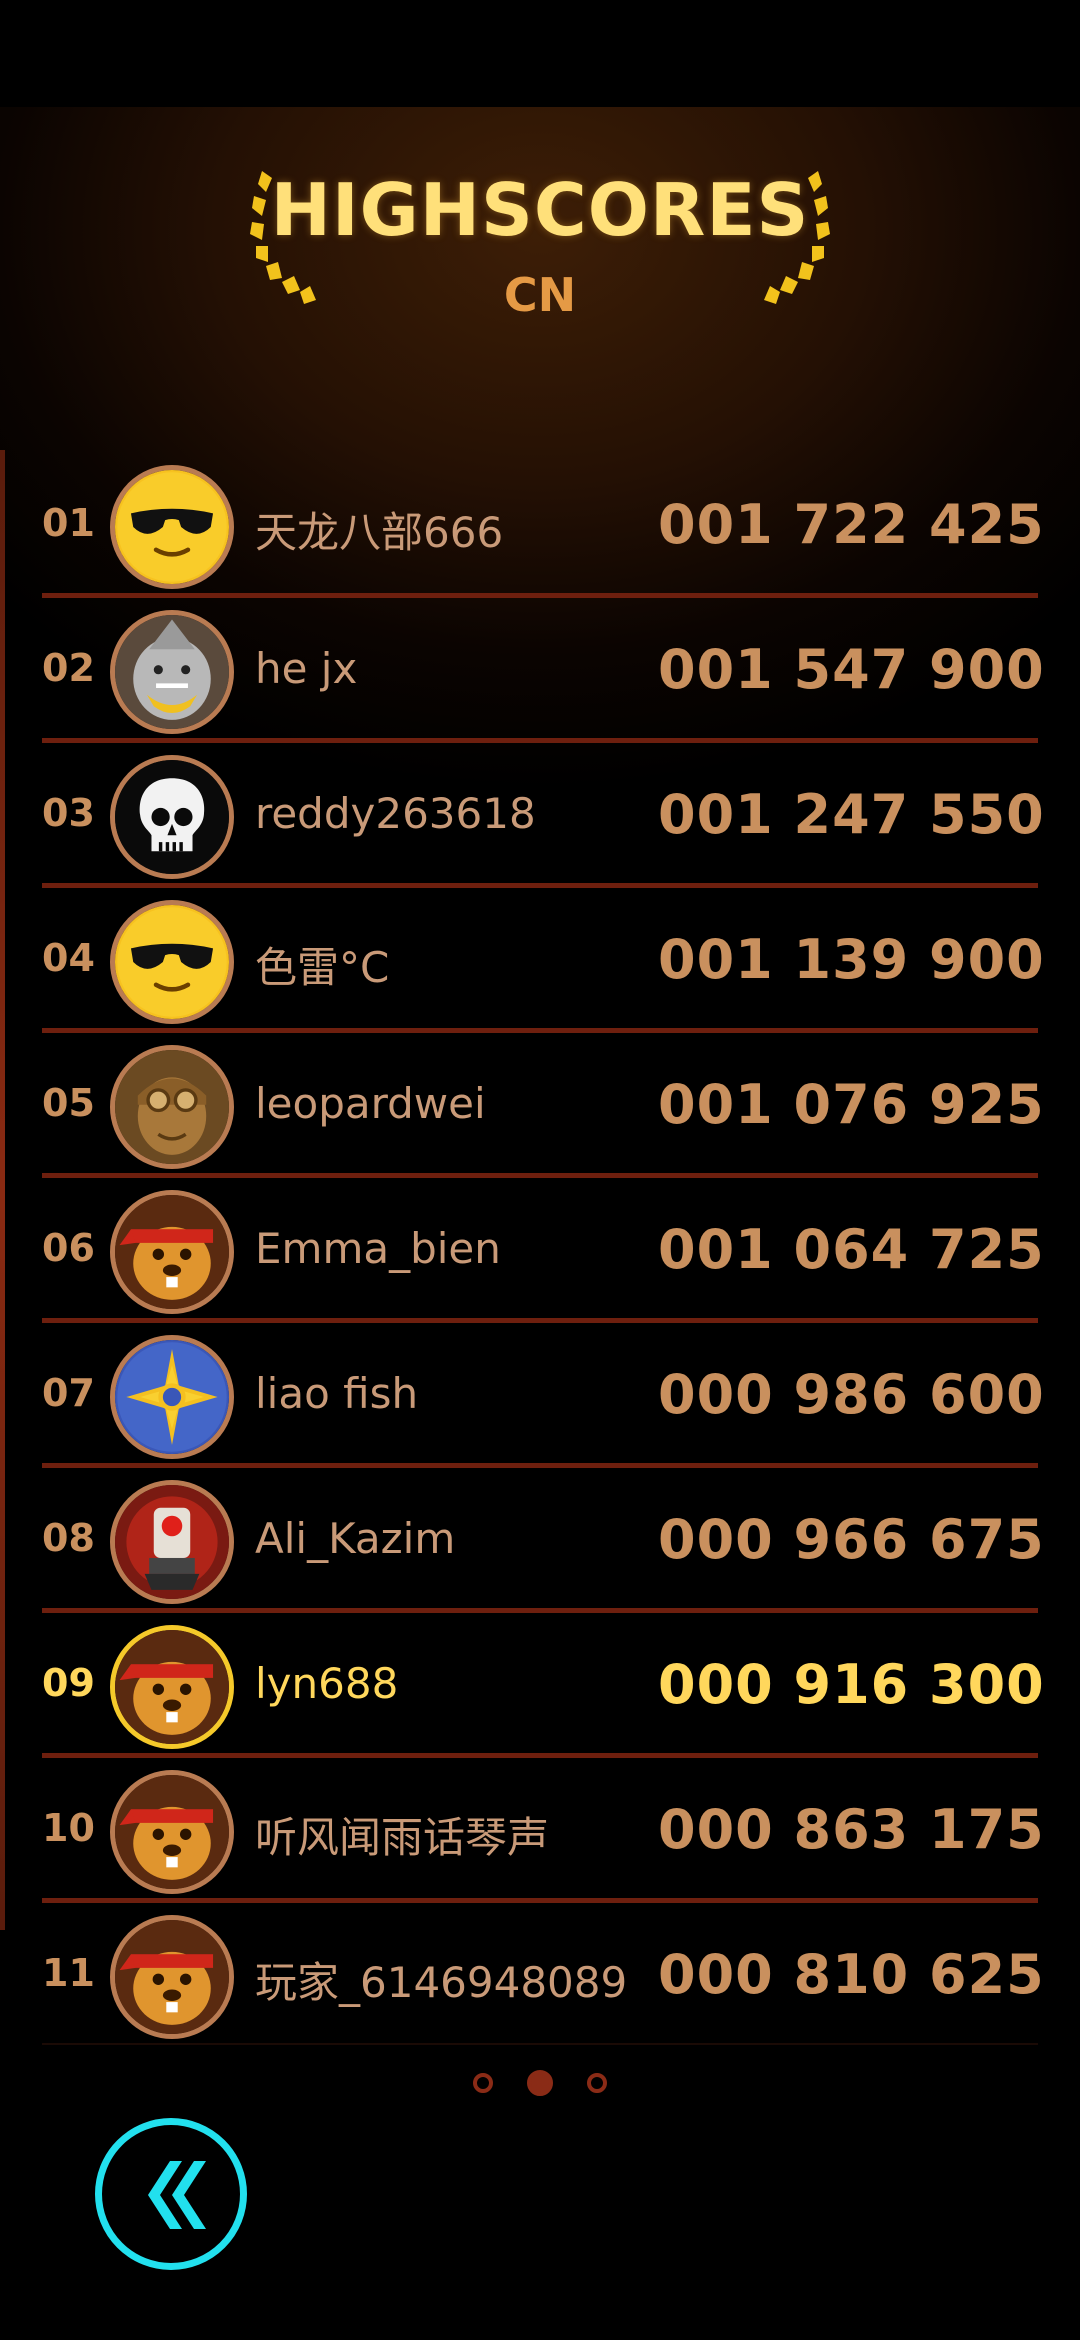 This screenshot has width=1080, height=2340. What do you see at coordinates (68, 668) in the screenshot?
I see `rank-number: 02` at bounding box center [68, 668].